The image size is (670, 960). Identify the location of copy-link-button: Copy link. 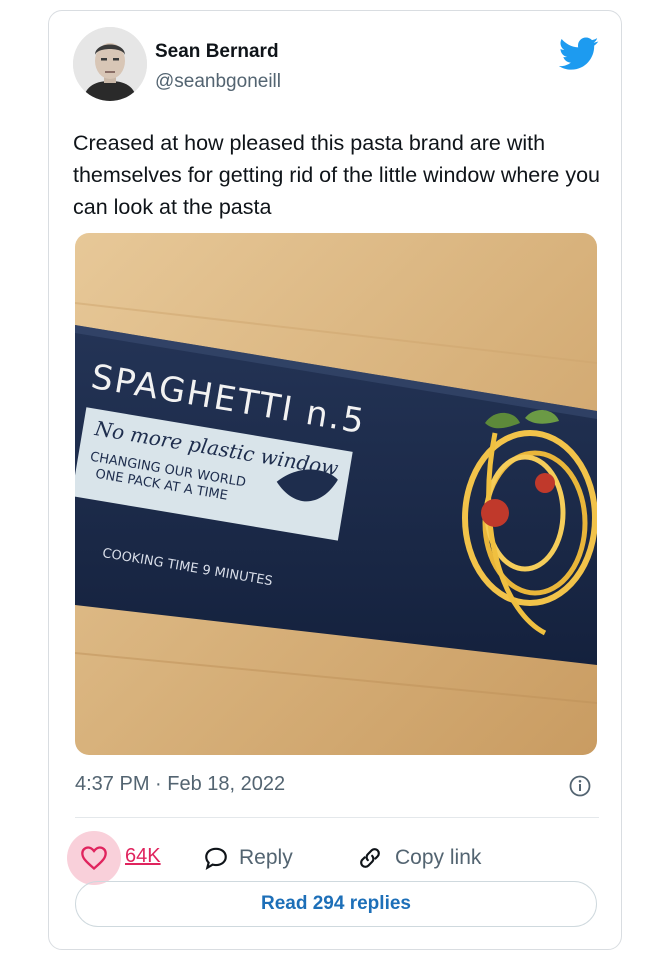
(419, 858).